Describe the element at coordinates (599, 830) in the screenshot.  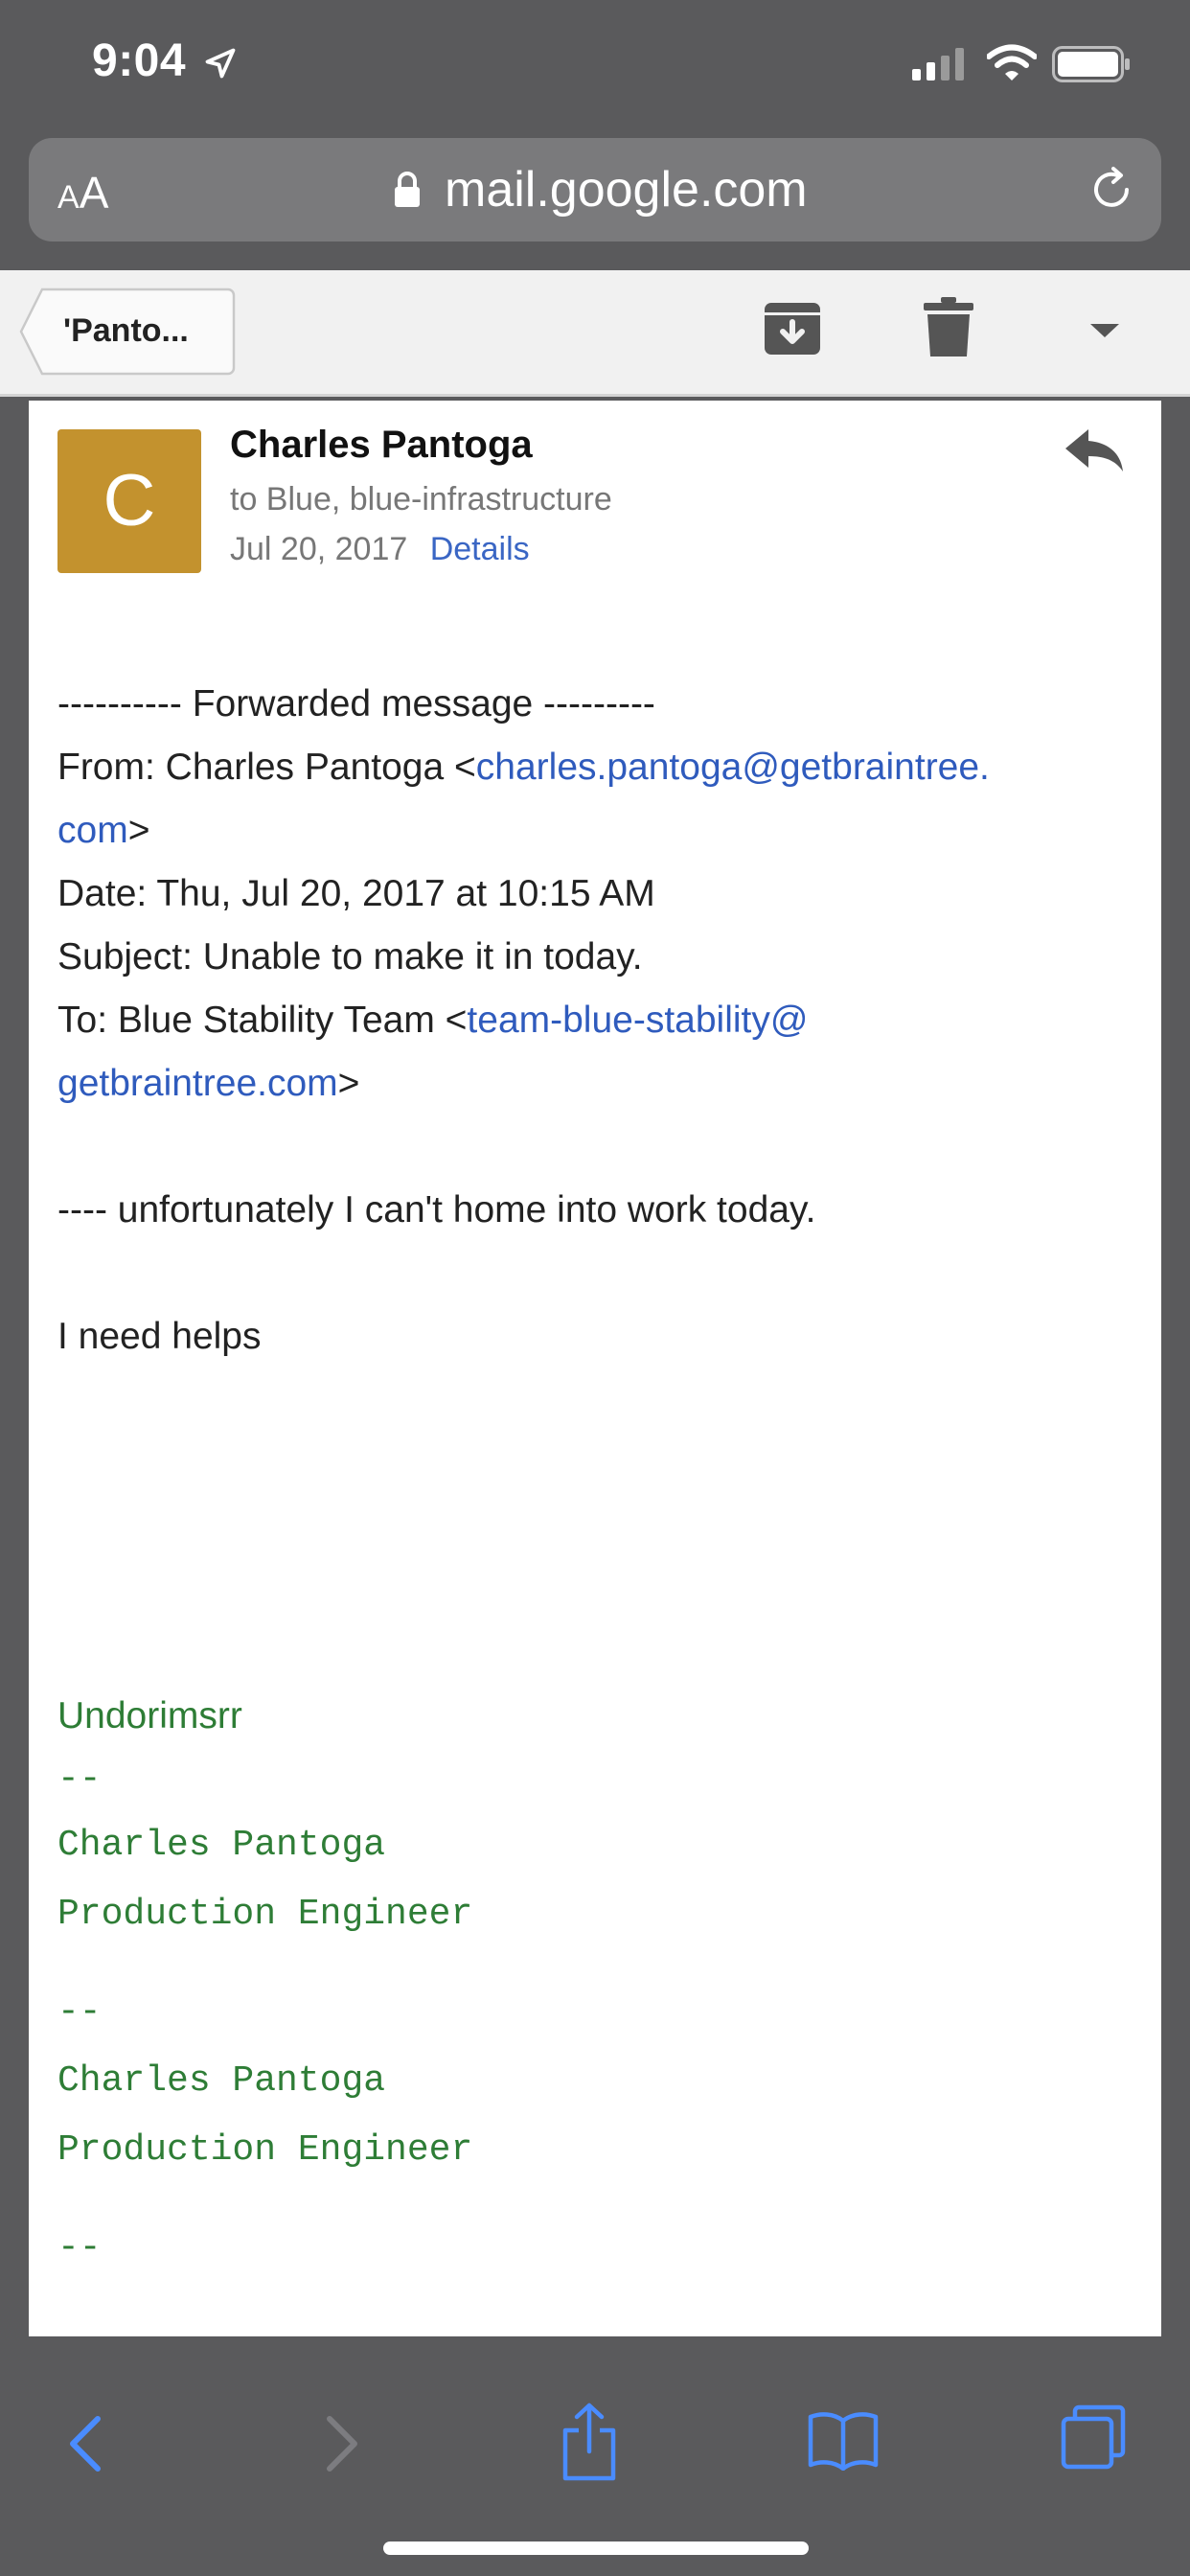
I see `from-line-cont: com>` at that location.